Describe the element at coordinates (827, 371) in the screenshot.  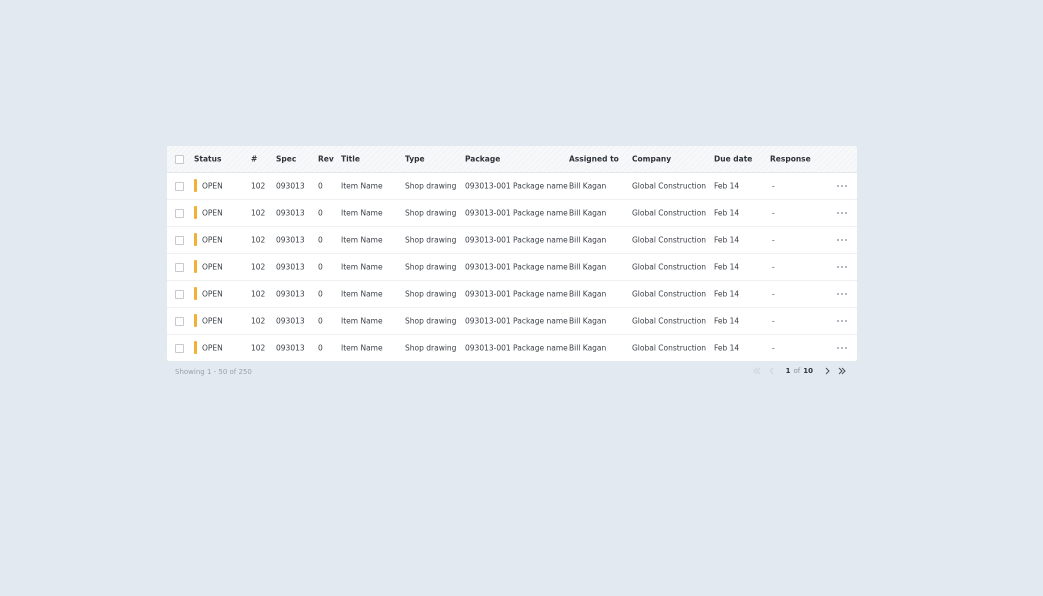
I see `chevron-right-icon` at that location.